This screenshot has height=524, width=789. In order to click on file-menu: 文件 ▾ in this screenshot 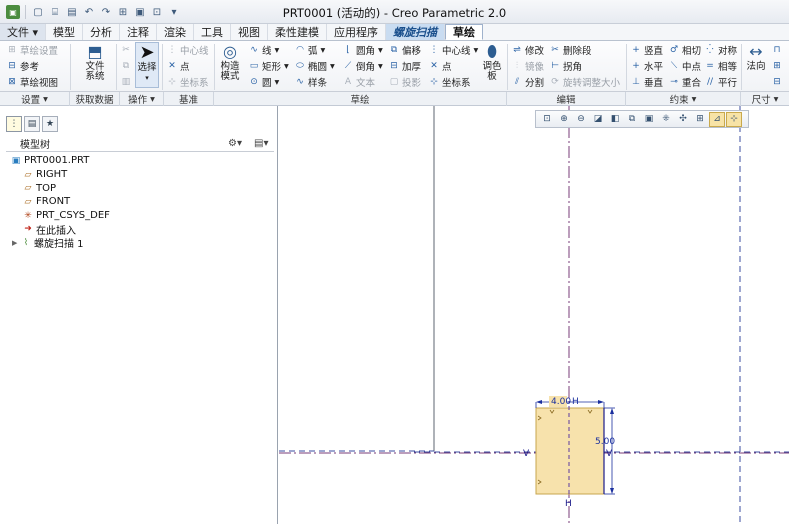, I will do `click(23, 32)`.